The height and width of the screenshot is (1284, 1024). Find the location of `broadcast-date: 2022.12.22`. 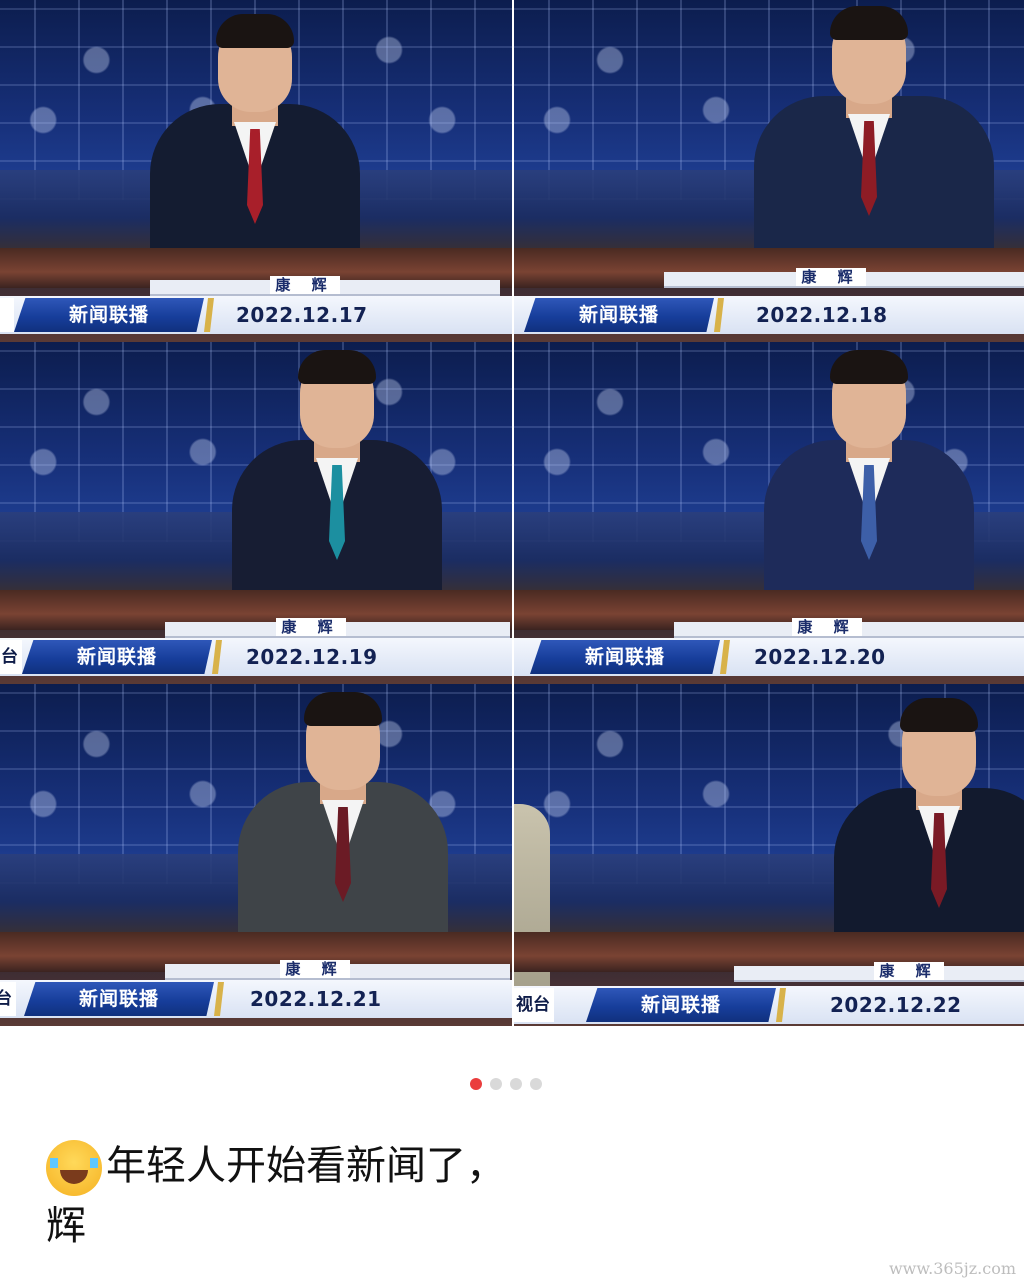

broadcast-date: 2022.12.22 is located at coordinates (896, 1005).